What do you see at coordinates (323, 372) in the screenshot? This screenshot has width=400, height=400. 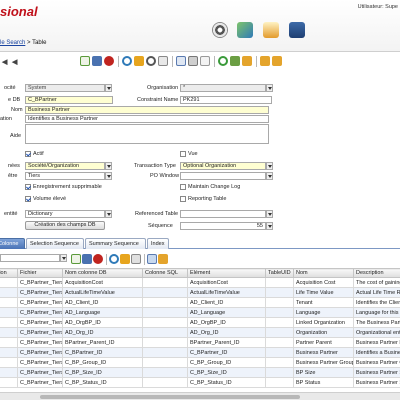 I see `table-cell: BP Size` at bounding box center [323, 372].